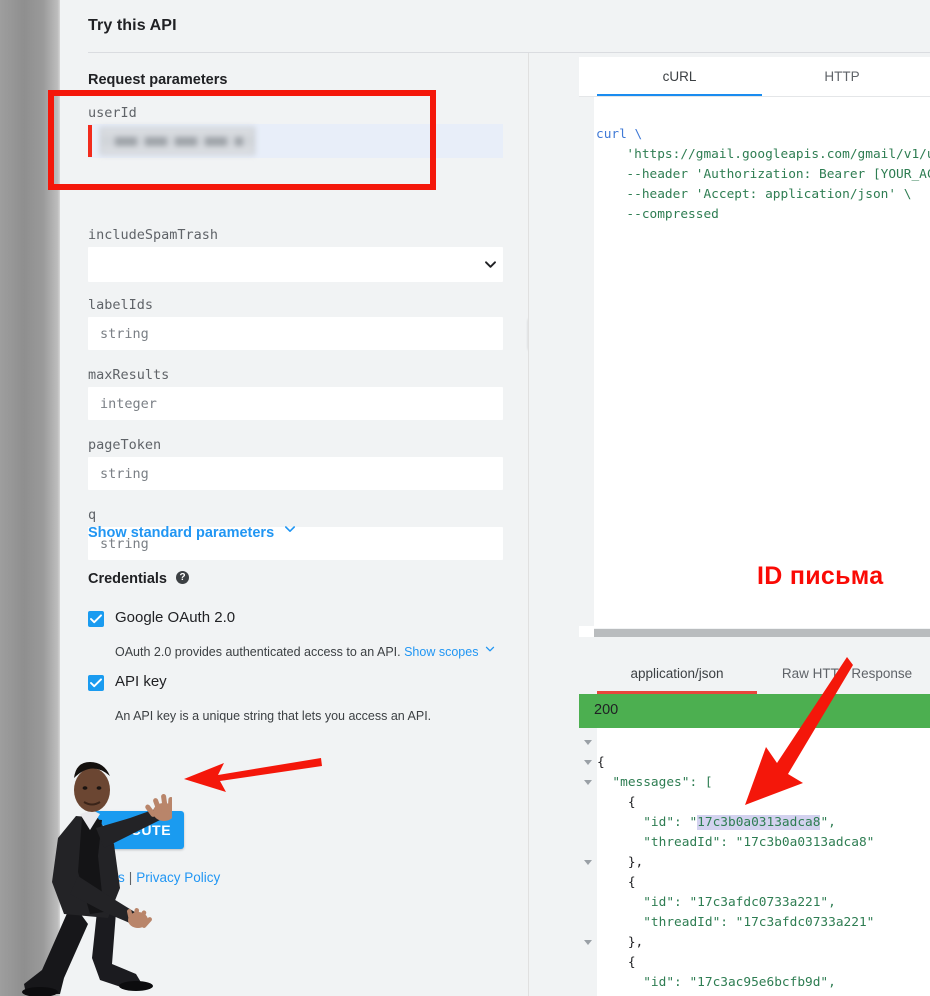 The width and height of the screenshot is (930, 996). I want to click on code-line: --compressed, so click(762, 215).